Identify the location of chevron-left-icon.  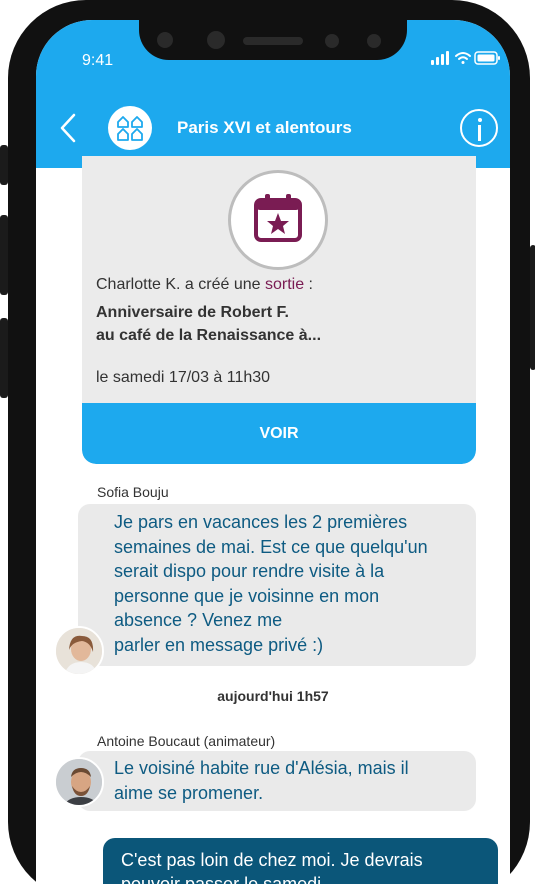
(68, 128).